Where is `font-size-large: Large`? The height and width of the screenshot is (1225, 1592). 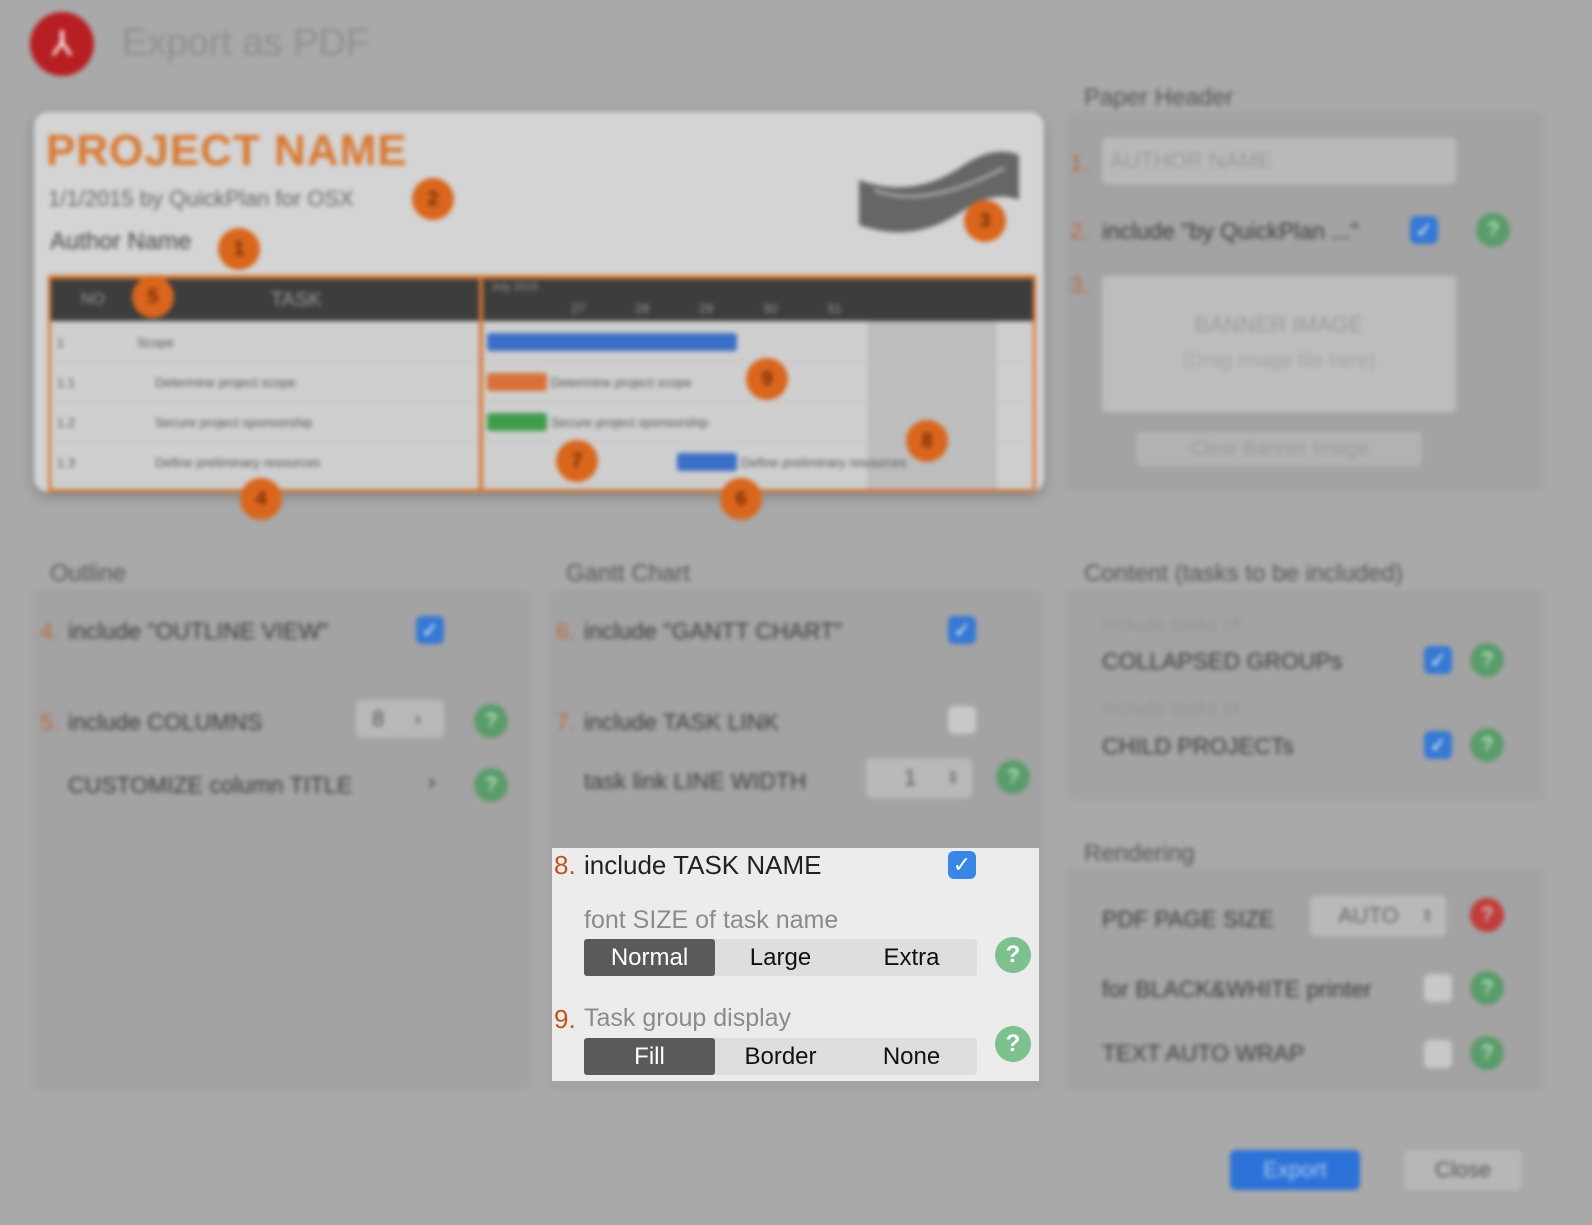 font-size-large: Large is located at coordinates (780, 957).